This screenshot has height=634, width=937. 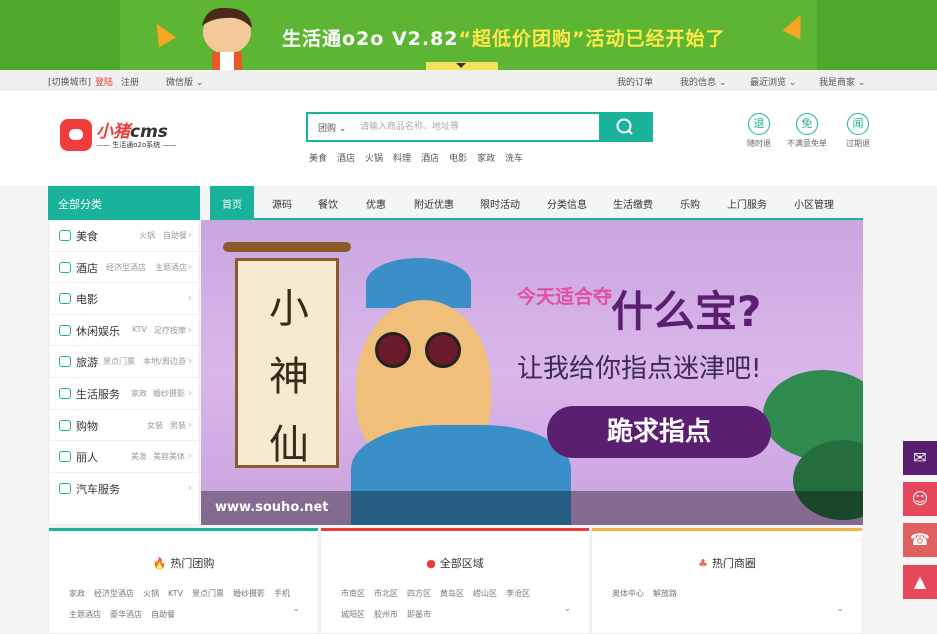 I want to click on panel-link: 即墨市, so click(x=419, y=614).